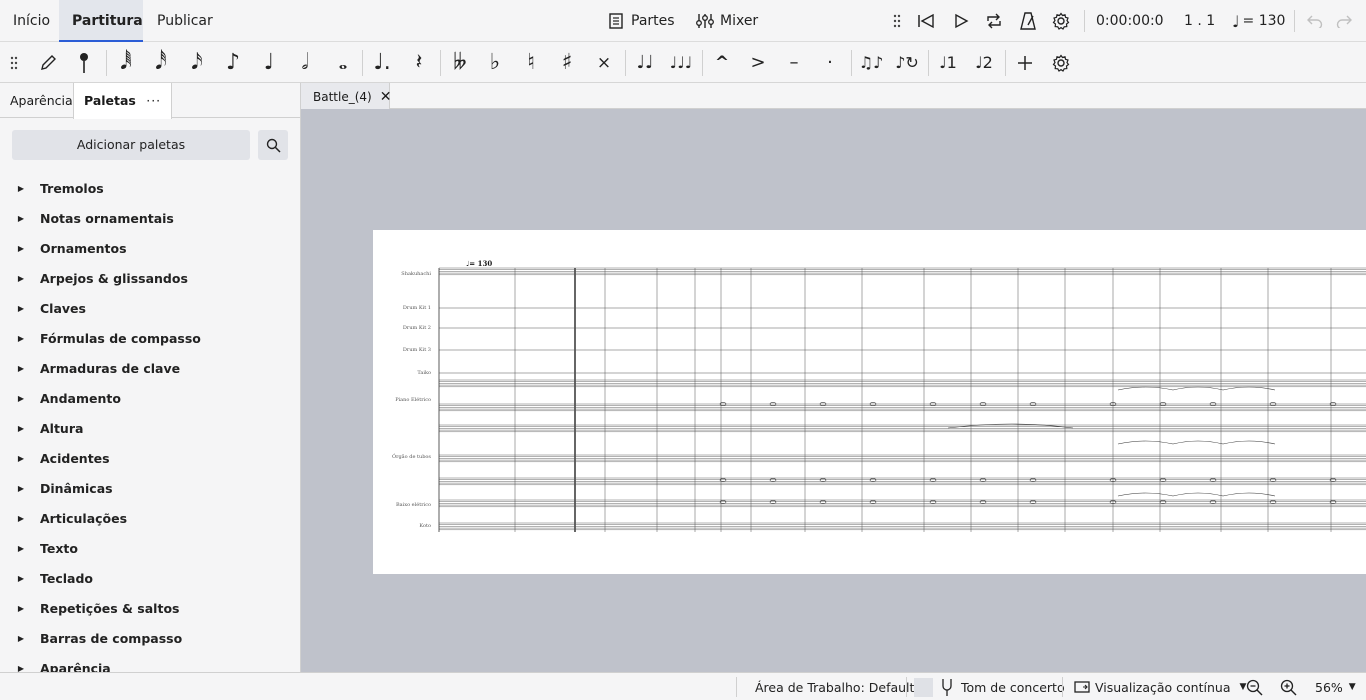 This screenshot has width=1366, height=700. Describe the element at coordinates (150, 458) in the screenshot. I see `palette-item: ▶ Acidentes` at that location.